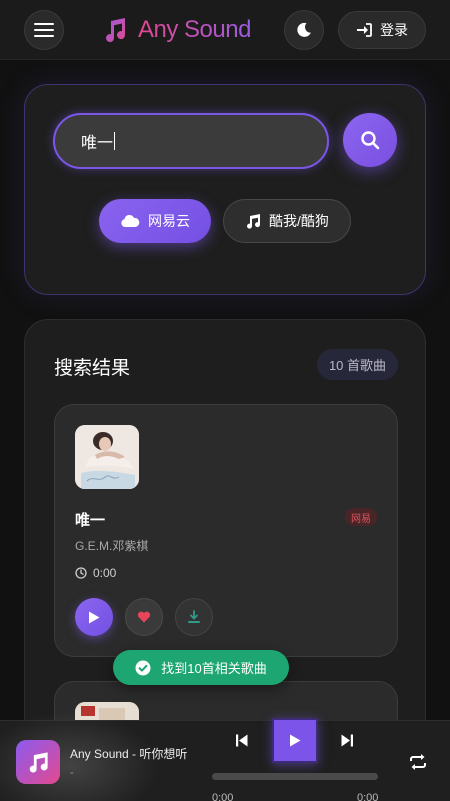 The width and height of the screenshot is (450, 801). I want to click on search-button, so click(370, 140).